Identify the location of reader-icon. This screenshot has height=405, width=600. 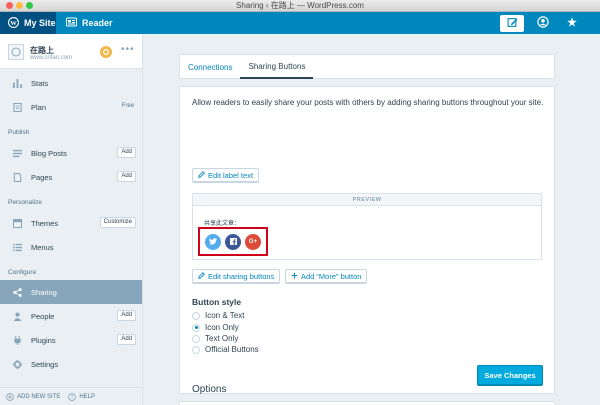
(71, 23).